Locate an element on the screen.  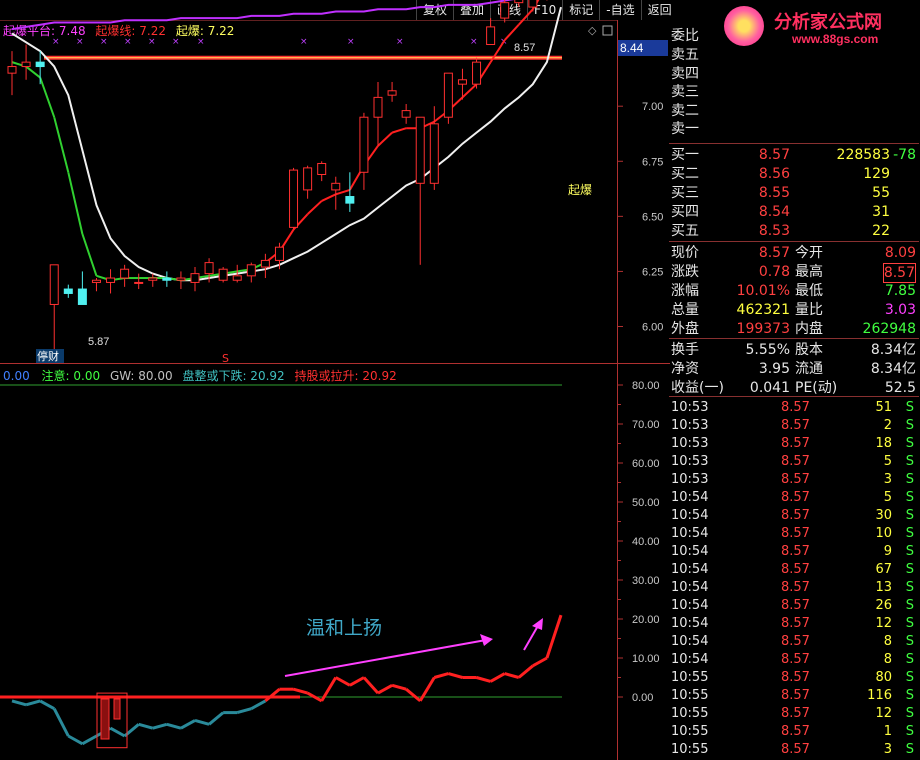
tick-volume: 8 is located at coordinates (887, 641).